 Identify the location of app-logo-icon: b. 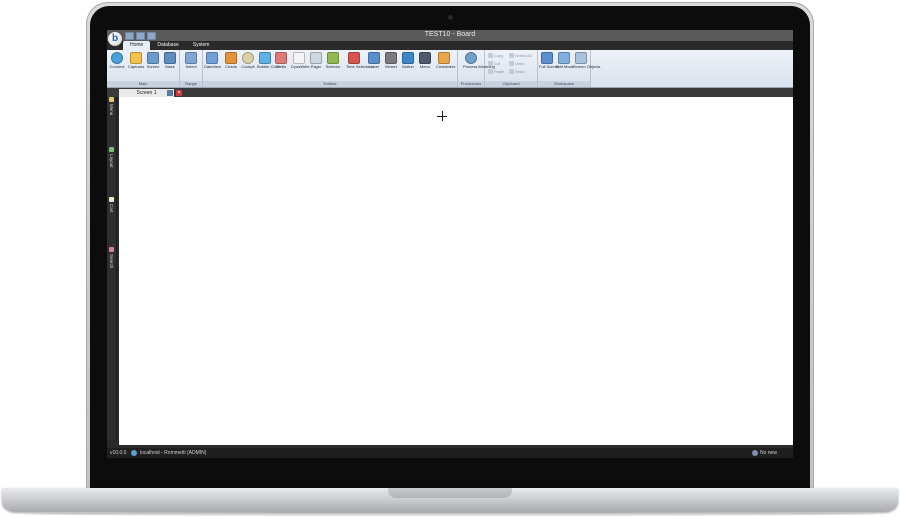
(115, 39).